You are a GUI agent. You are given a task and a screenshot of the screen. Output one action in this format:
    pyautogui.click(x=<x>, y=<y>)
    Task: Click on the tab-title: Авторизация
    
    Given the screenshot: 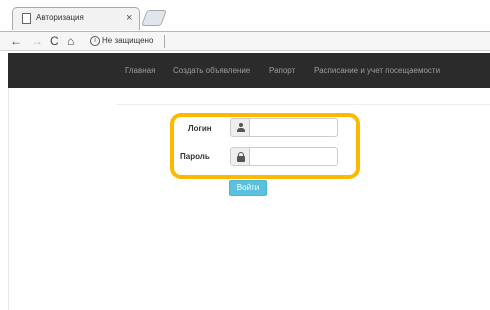 What is the action you would take?
    pyautogui.click(x=60, y=17)
    